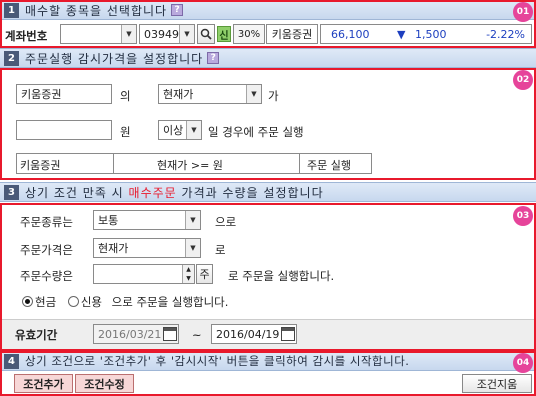 The width and height of the screenshot is (536, 396). I want to click on end-date-input: 2016/04/19, so click(254, 334).